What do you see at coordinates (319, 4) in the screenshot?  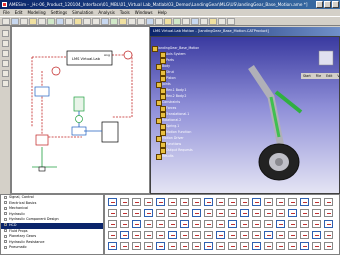 I see `minimize-button` at bounding box center [319, 4].